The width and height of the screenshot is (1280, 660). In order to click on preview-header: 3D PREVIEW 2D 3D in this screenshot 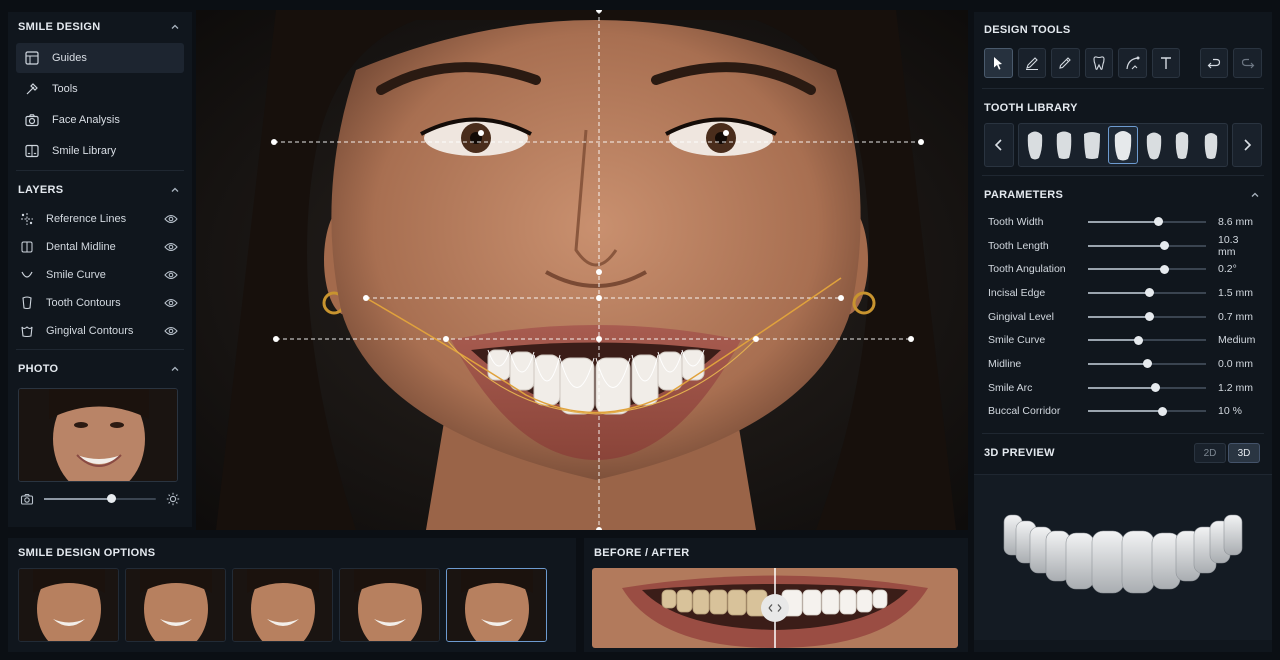, I will do `click(1123, 453)`.